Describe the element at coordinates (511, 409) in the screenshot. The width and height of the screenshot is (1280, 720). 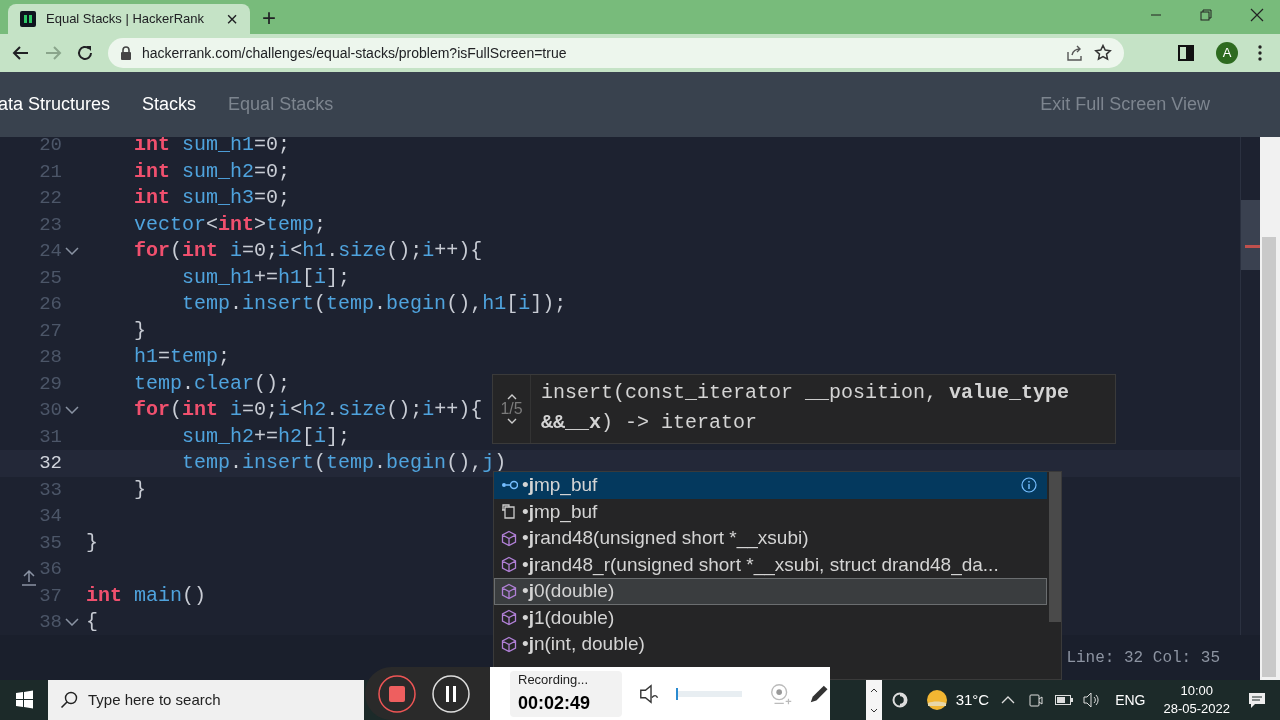
I see `overload-counter: 1/5` at that location.